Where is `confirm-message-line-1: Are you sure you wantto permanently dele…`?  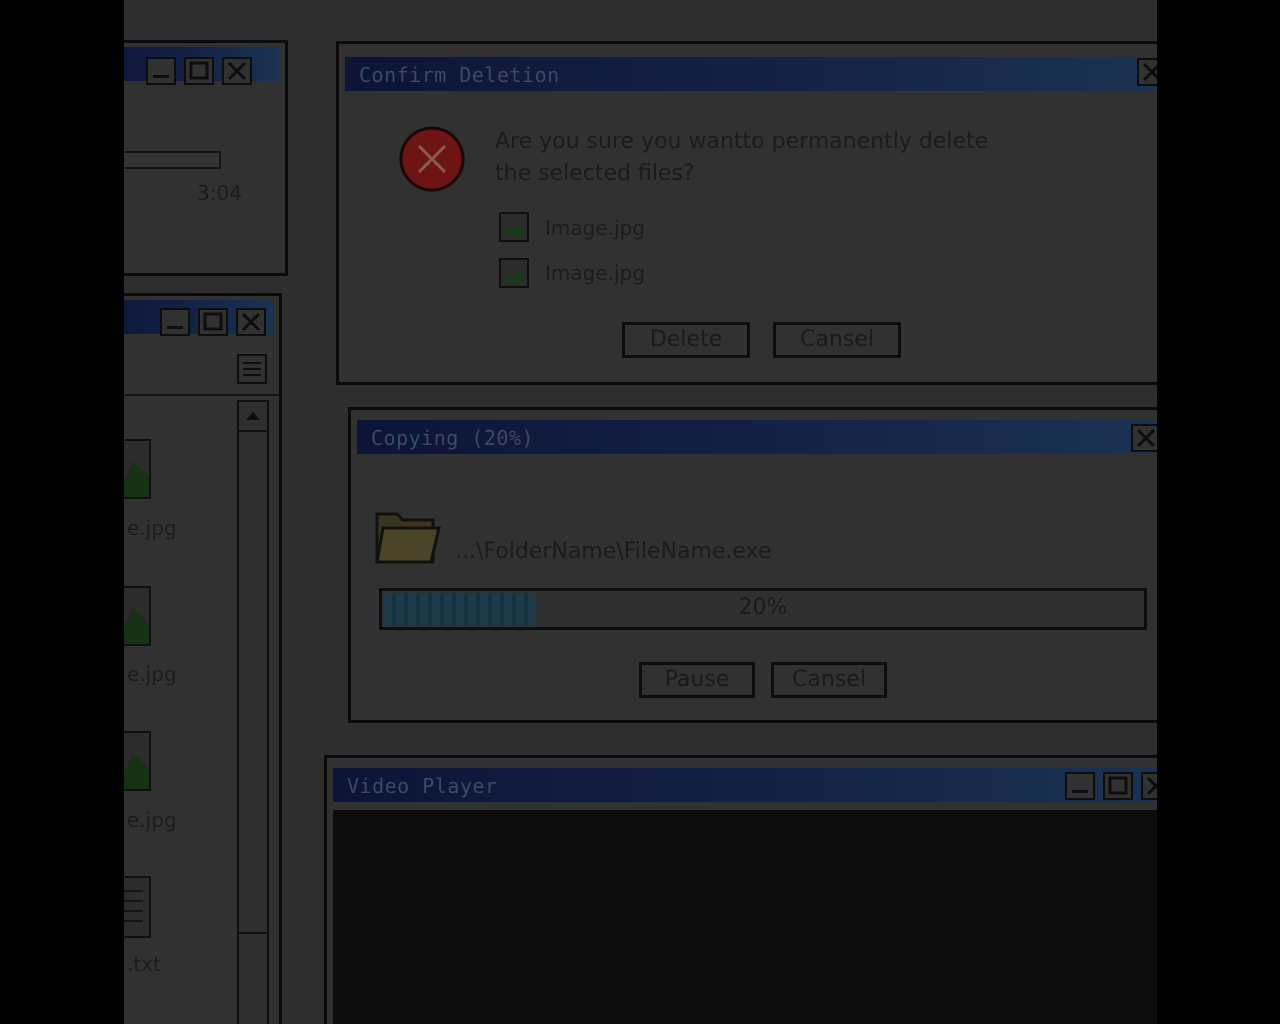
confirm-message-line-1: Are you sure you wantto permanently dele… is located at coordinates (742, 141).